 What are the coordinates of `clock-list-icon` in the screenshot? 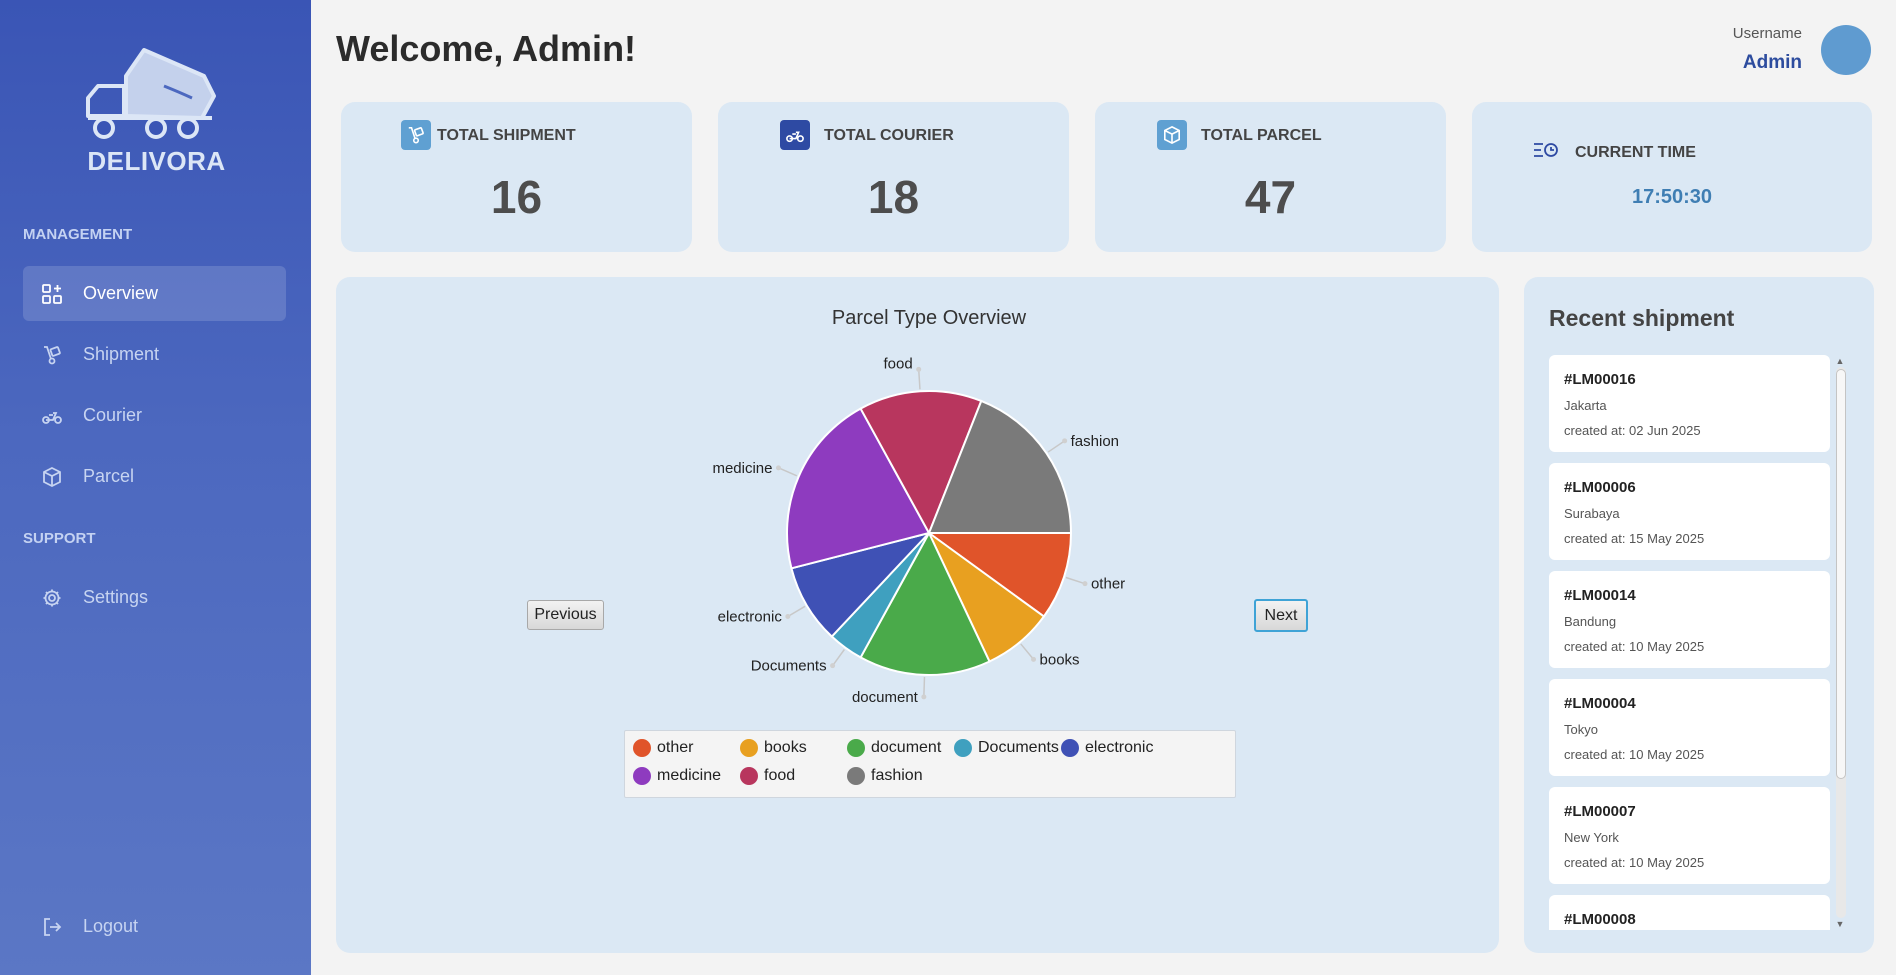 It's located at (1546, 150).